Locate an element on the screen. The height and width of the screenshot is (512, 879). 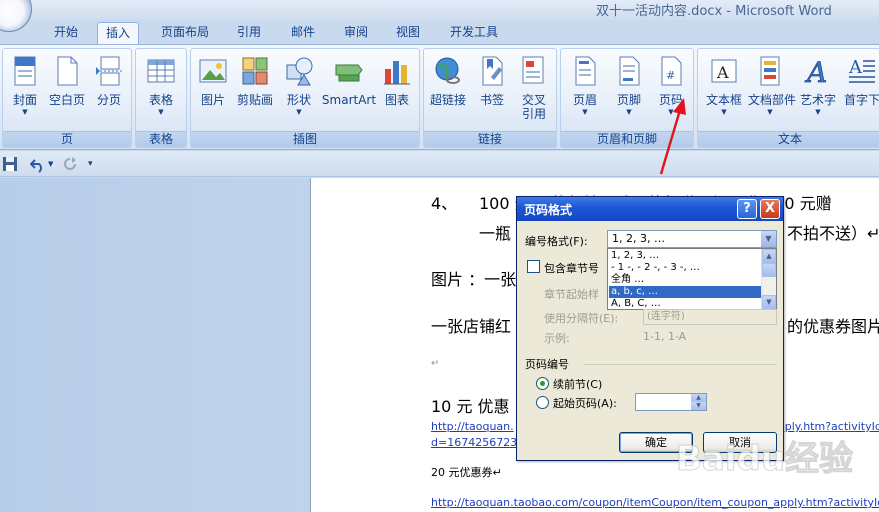
tab-mailings: 邮件 is located at coordinates (303, 33).